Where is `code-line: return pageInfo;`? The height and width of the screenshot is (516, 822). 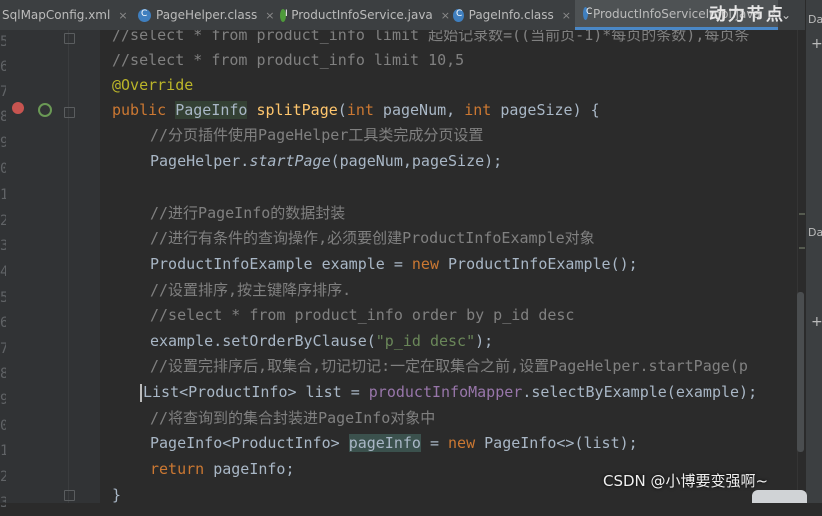 code-line: return pageInfo; is located at coordinates (222, 469).